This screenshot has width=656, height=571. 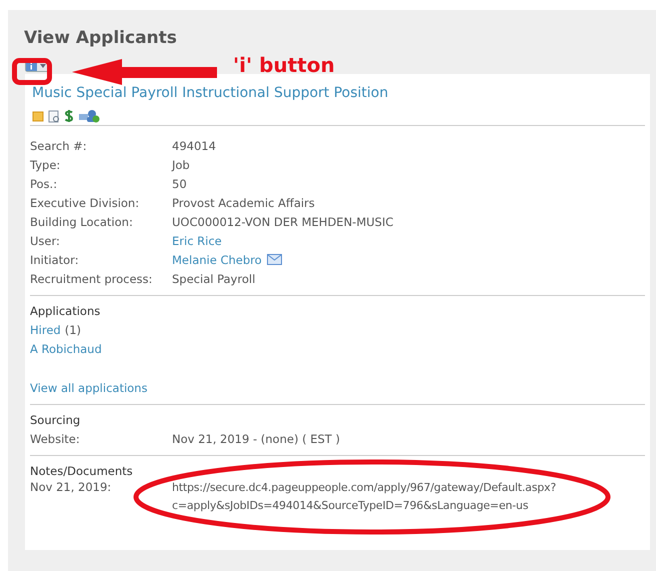 I want to click on field-value: 494014, so click(x=194, y=145).